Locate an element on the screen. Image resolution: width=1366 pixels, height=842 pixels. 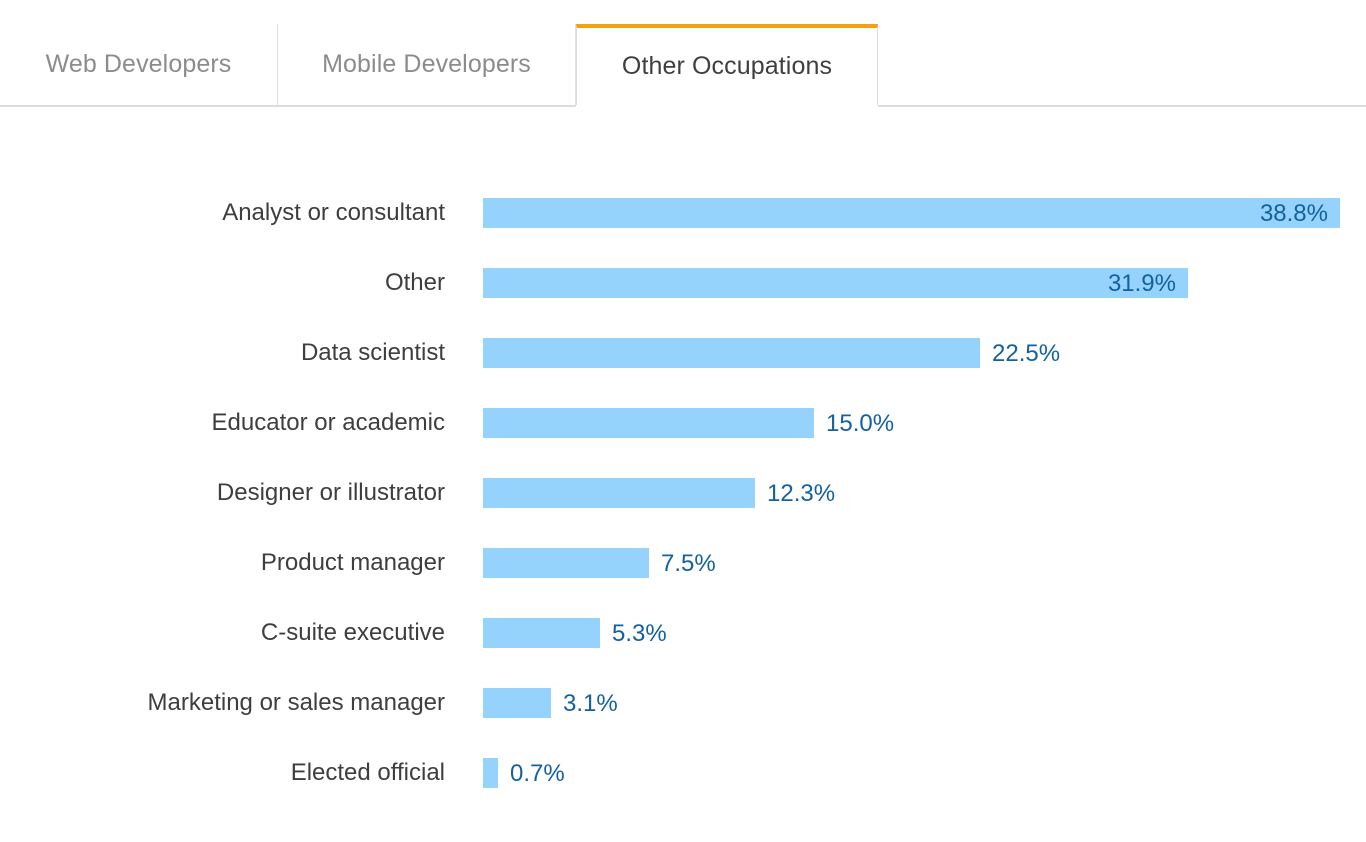
bar-category-label: Product manager is located at coordinates (352, 562).